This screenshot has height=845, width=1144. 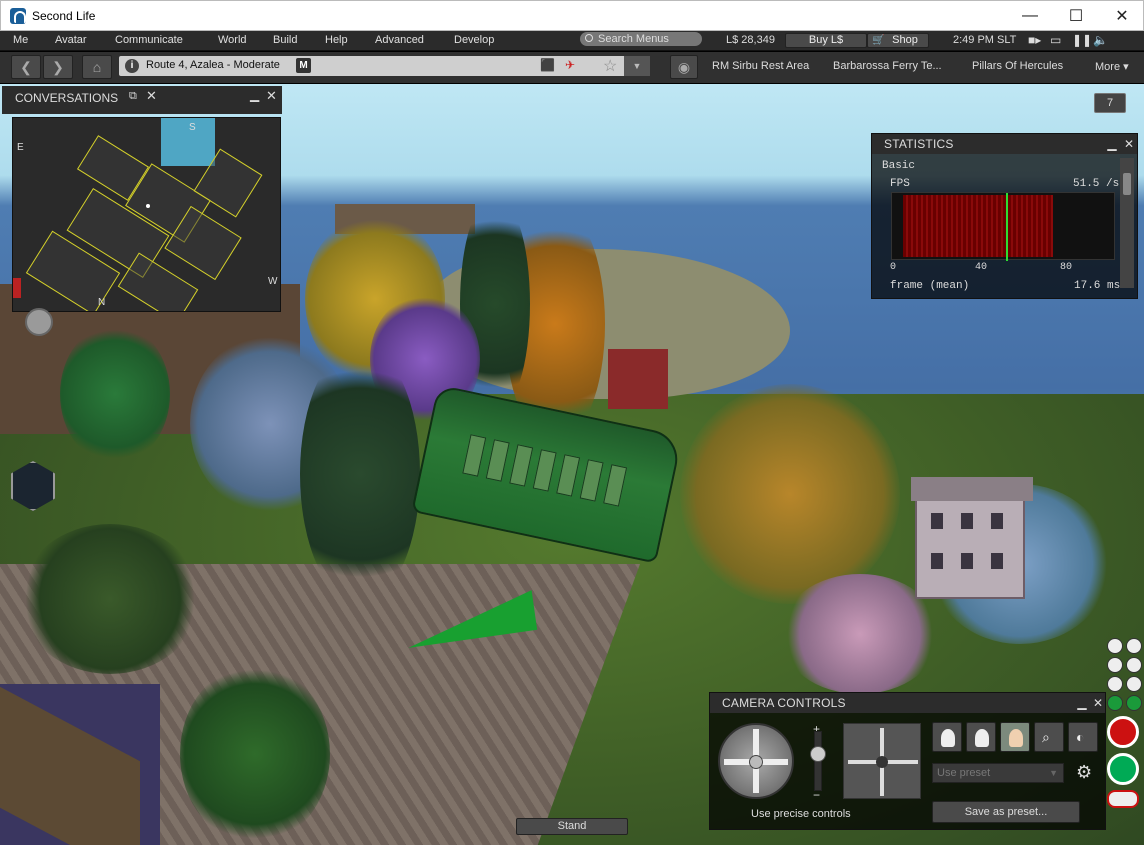 What do you see at coordinates (978, 226) in the screenshot?
I see `fps-graph-fill` at bounding box center [978, 226].